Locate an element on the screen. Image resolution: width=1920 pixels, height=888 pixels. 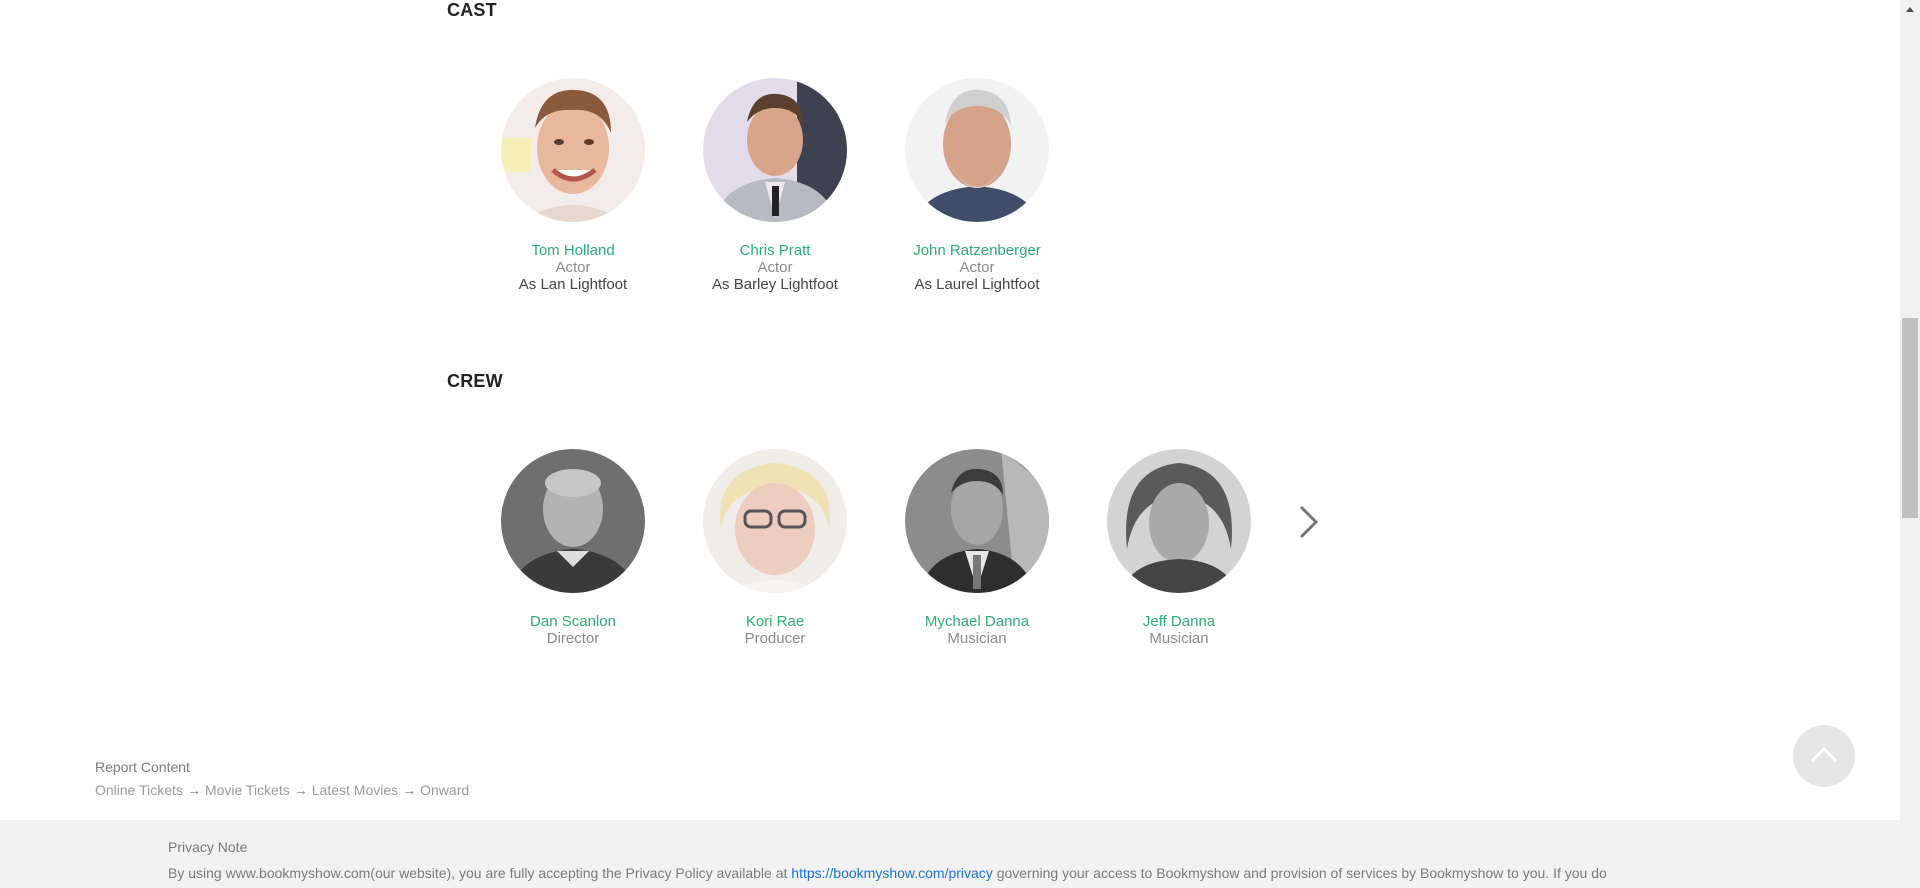
person-name: Chris Pratt is located at coordinates (775, 250).